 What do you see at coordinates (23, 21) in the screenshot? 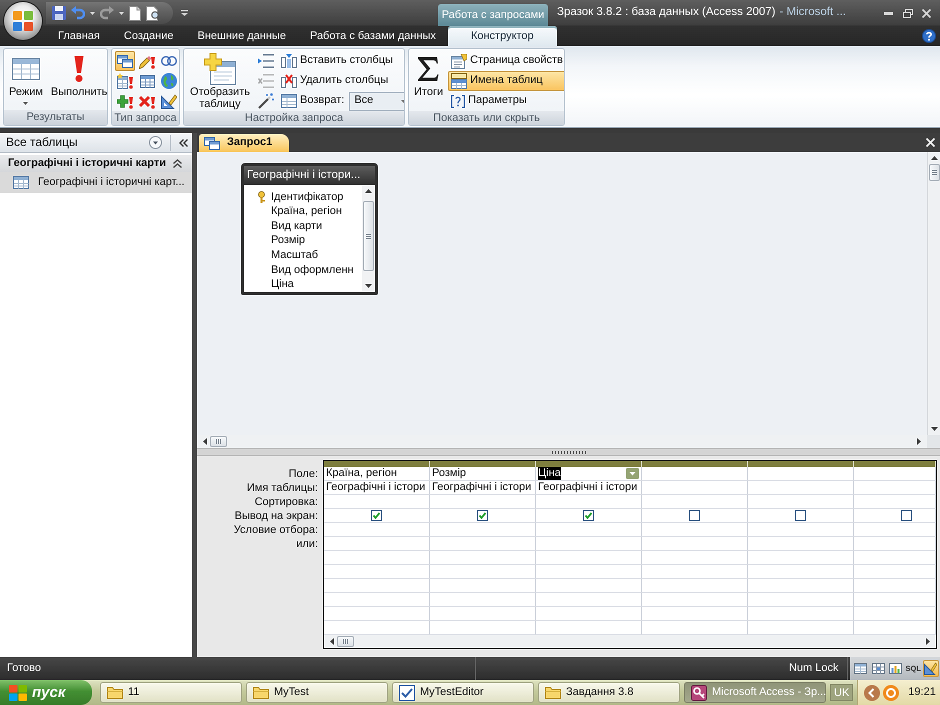
I see `office-button` at bounding box center [23, 21].